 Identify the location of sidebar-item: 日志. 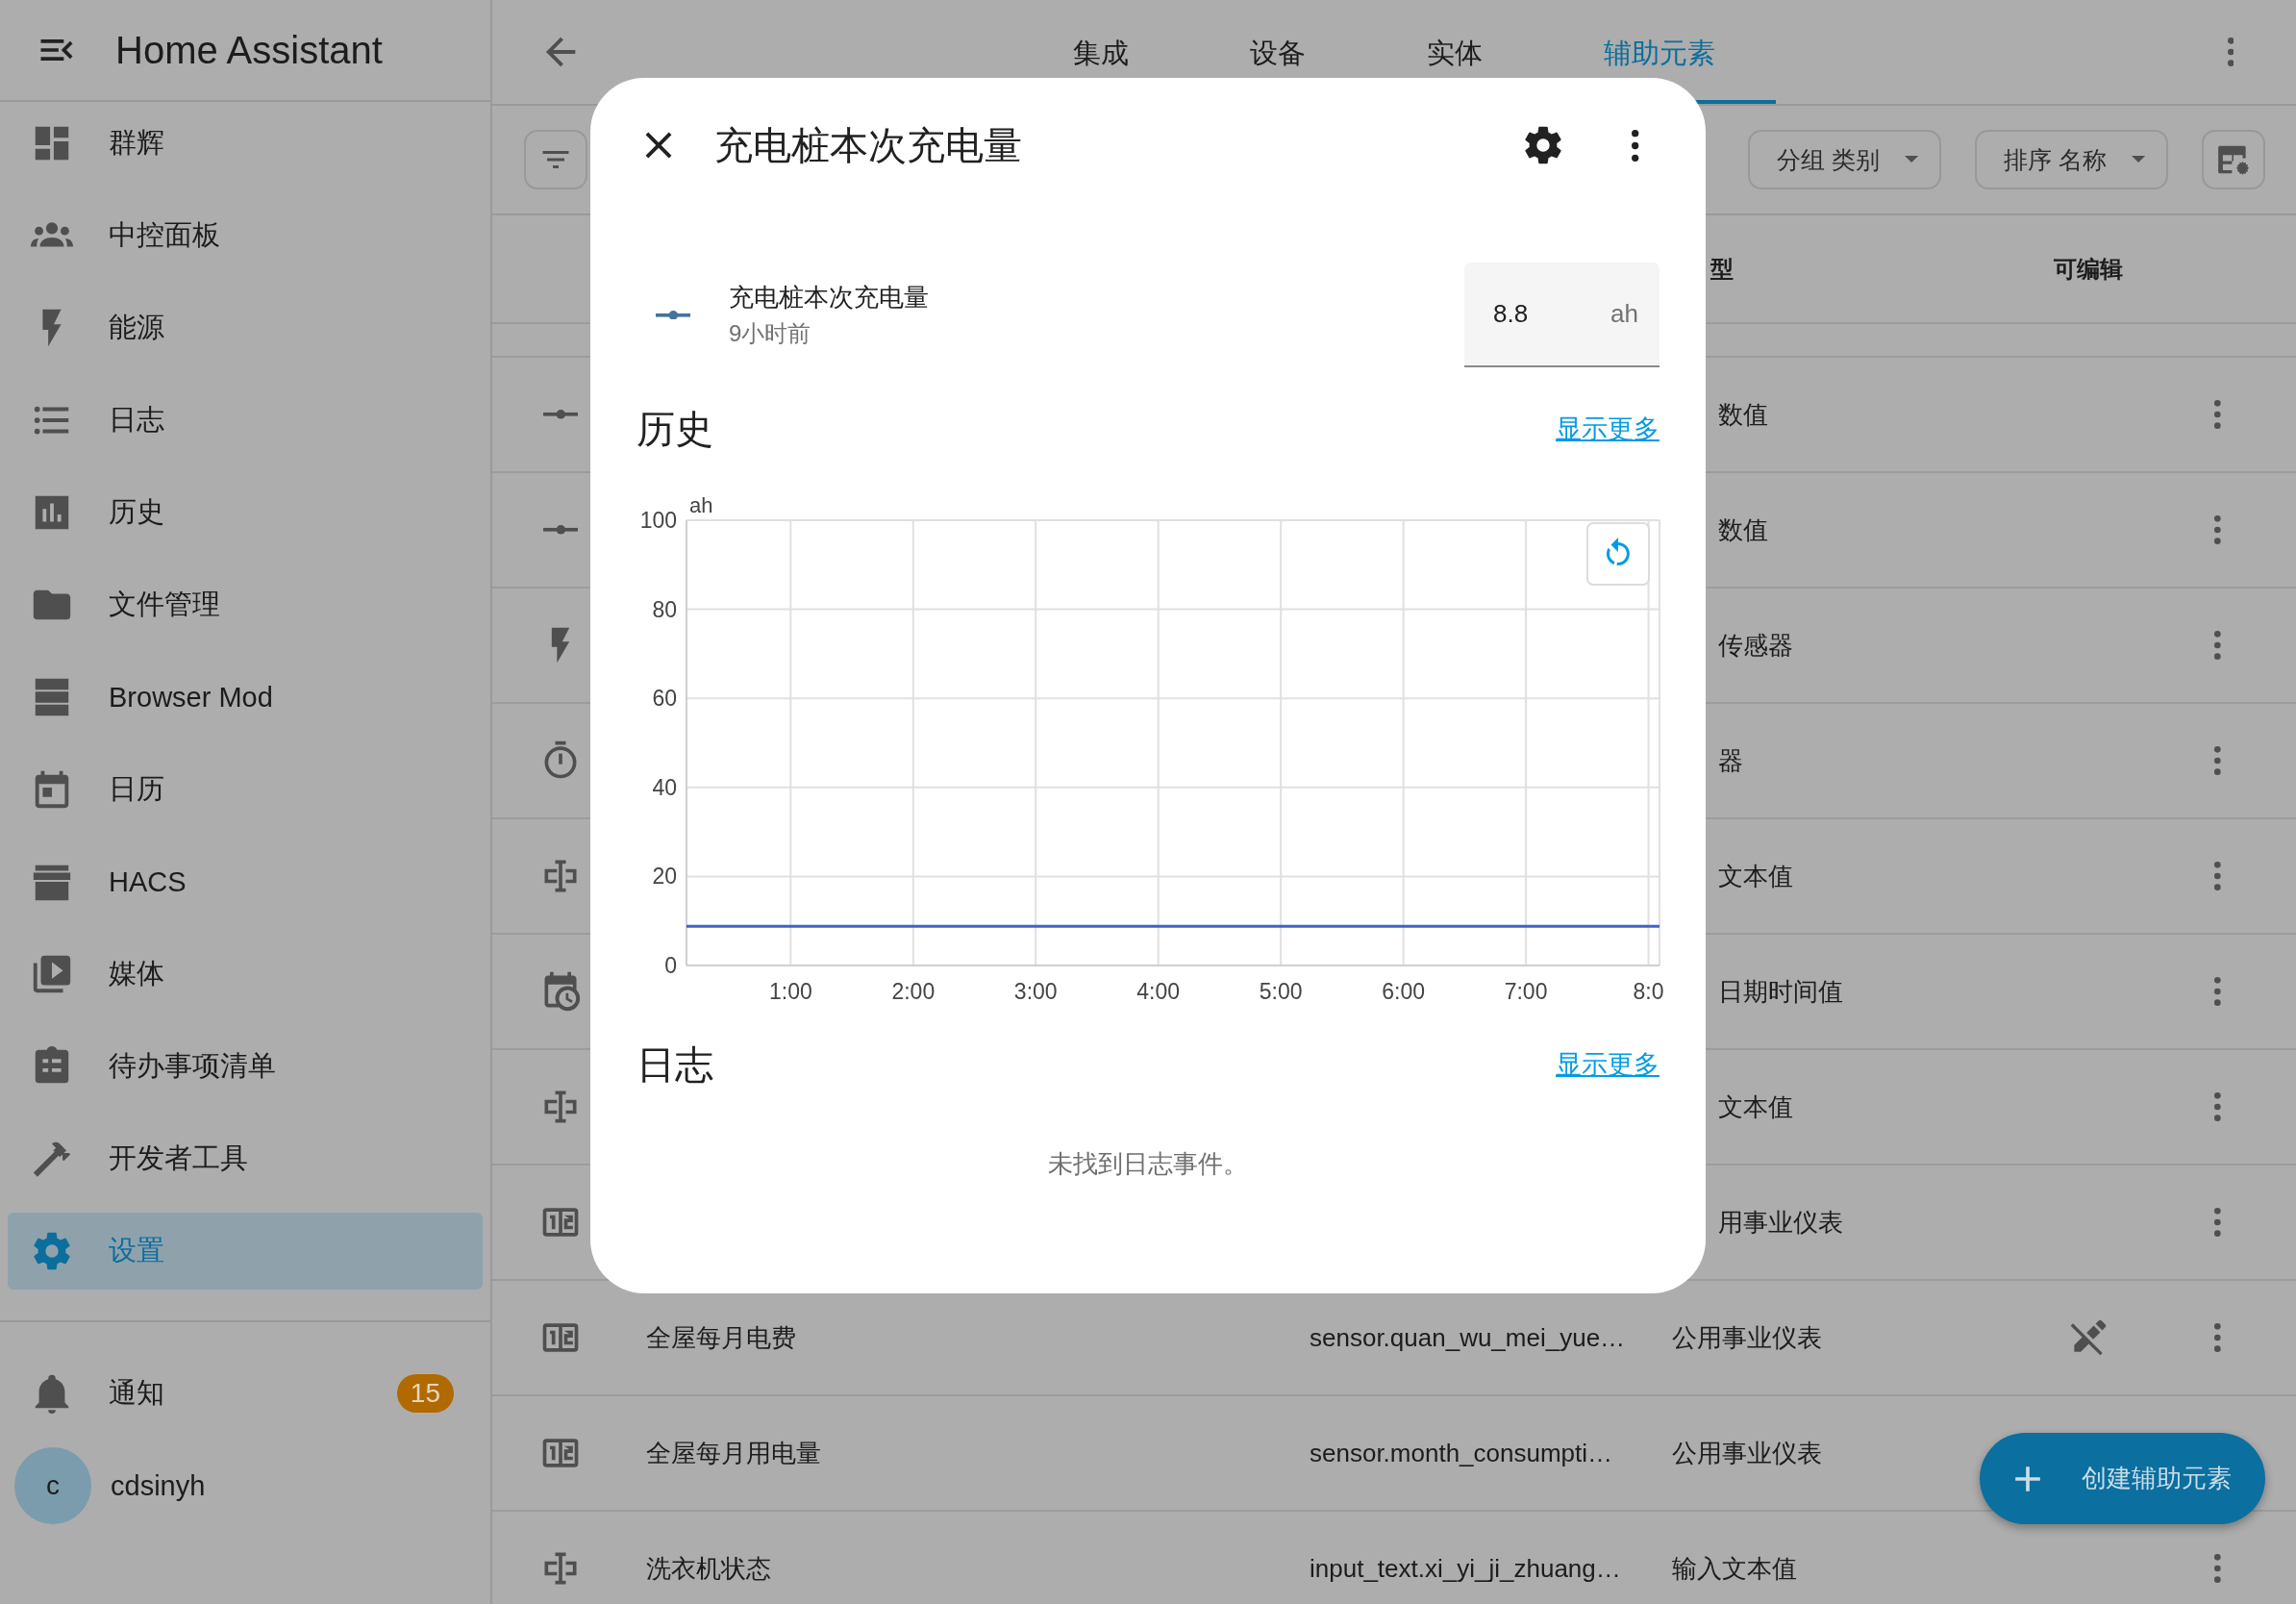
(245, 420).